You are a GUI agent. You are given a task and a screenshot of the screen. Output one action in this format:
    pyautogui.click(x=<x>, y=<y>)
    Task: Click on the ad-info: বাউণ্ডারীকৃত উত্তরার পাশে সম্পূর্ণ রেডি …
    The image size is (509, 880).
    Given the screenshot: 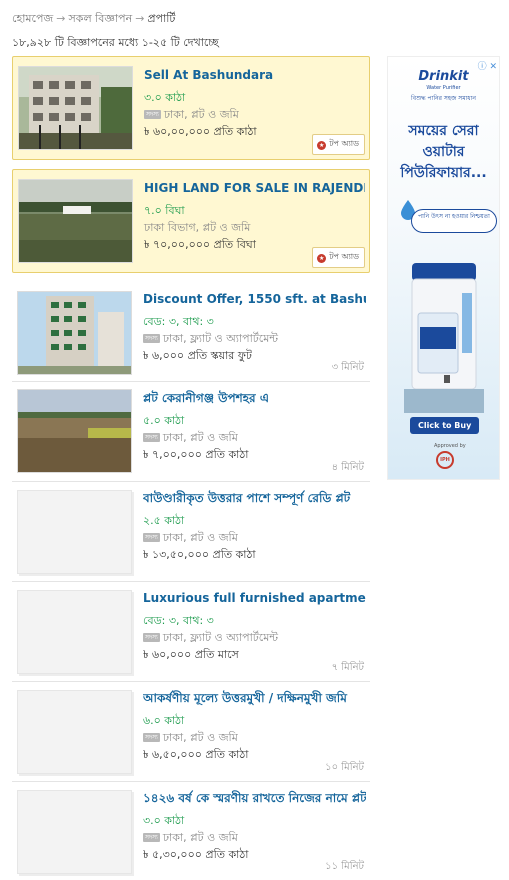 What is the action you would take?
    pyautogui.click(x=254, y=525)
    